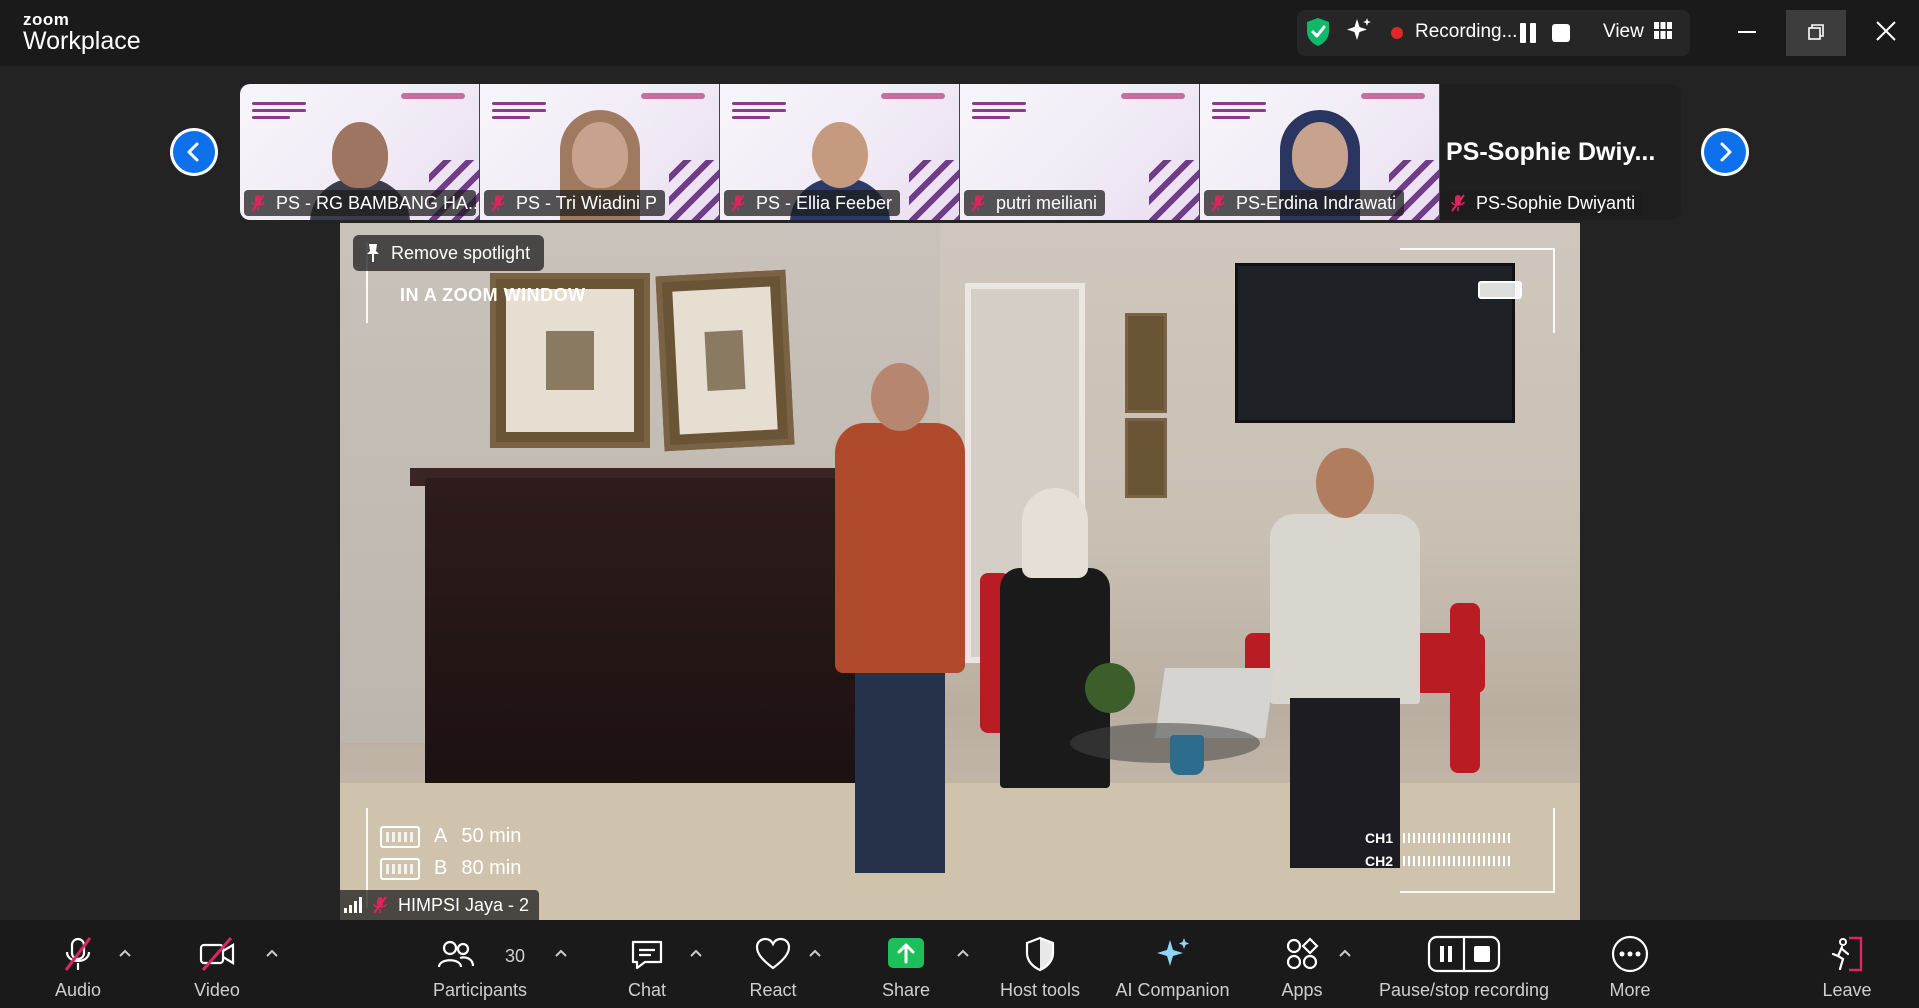 This screenshot has width=1919, height=1008. I want to click on host-tools-label: Host tools, so click(1040, 990).